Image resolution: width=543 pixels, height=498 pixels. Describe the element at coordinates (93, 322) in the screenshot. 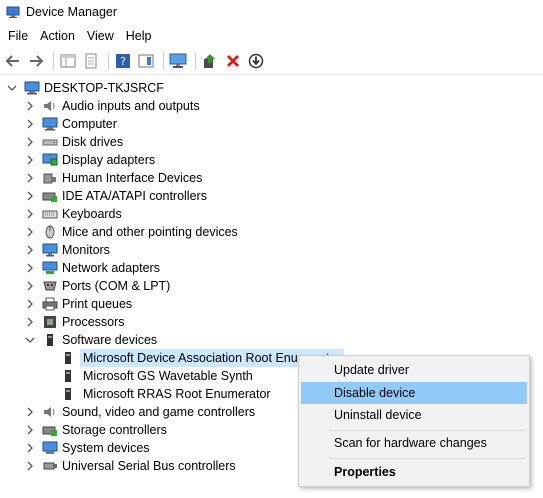

I see `tree-item-label: Processors` at that location.